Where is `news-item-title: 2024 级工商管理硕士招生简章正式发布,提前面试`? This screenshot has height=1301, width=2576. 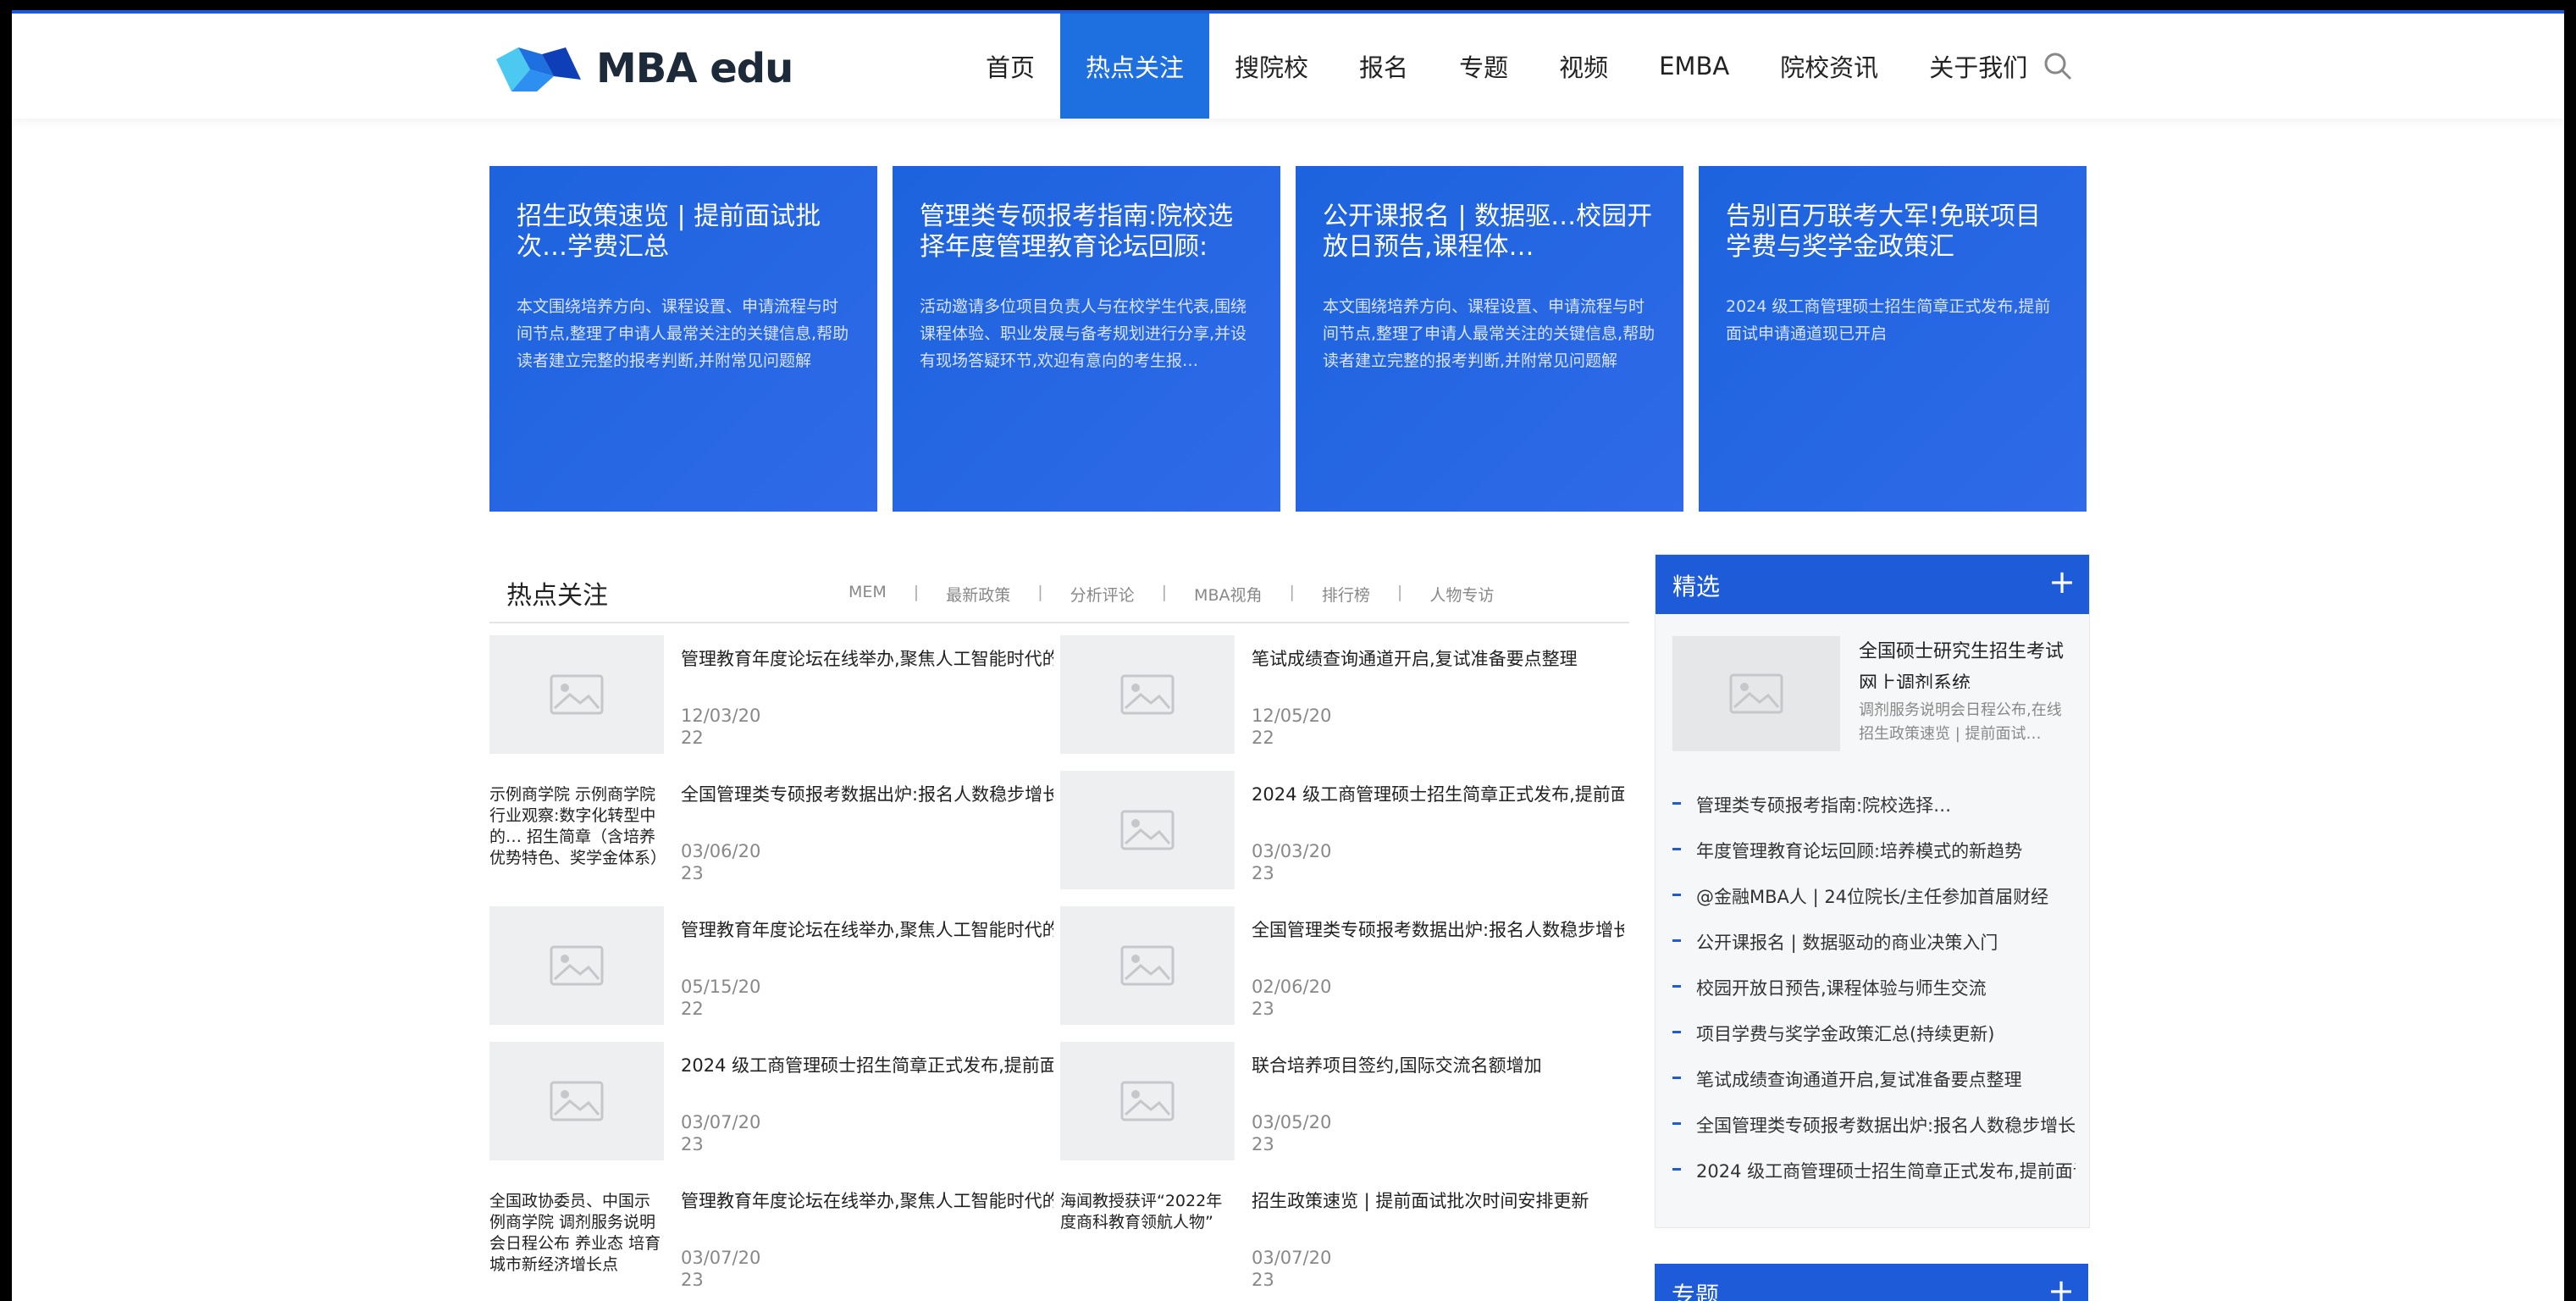 news-item-title: 2024 级工商管理硕士招生简章正式发布,提前面试 is located at coordinates (1438, 794).